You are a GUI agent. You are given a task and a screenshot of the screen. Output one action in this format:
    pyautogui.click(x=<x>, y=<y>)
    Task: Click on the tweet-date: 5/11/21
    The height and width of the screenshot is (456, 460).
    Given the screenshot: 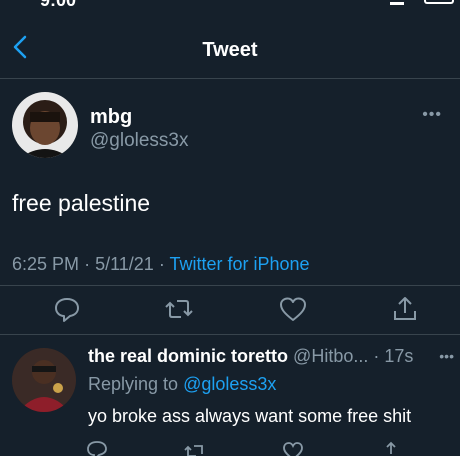 What is the action you would take?
    pyautogui.click(x=124, y=264)
    